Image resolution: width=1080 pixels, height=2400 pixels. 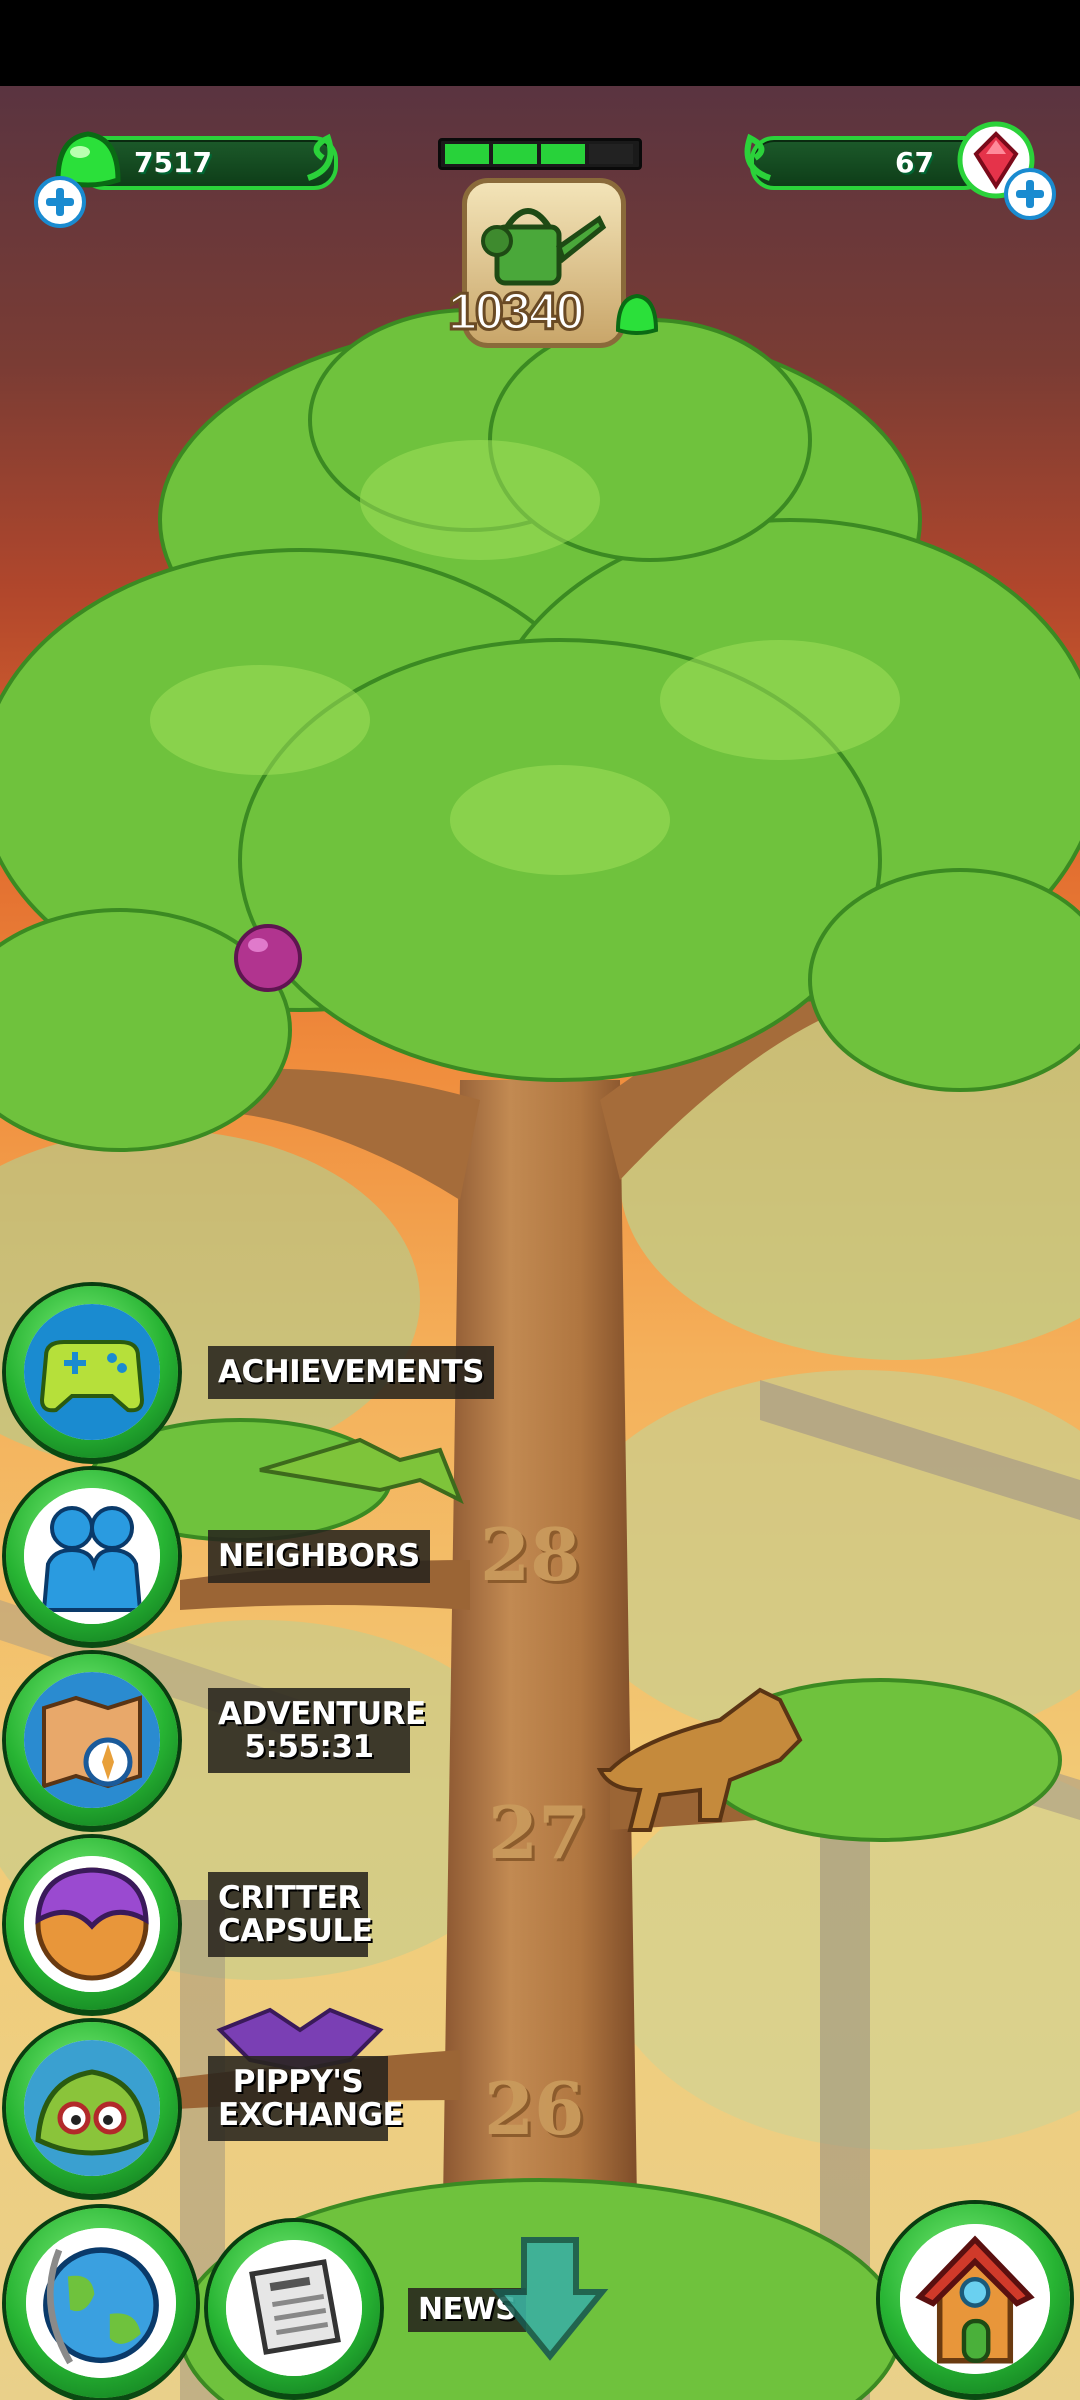 I want to click on tree-level-27: 27, so click(x=538, y=1832).